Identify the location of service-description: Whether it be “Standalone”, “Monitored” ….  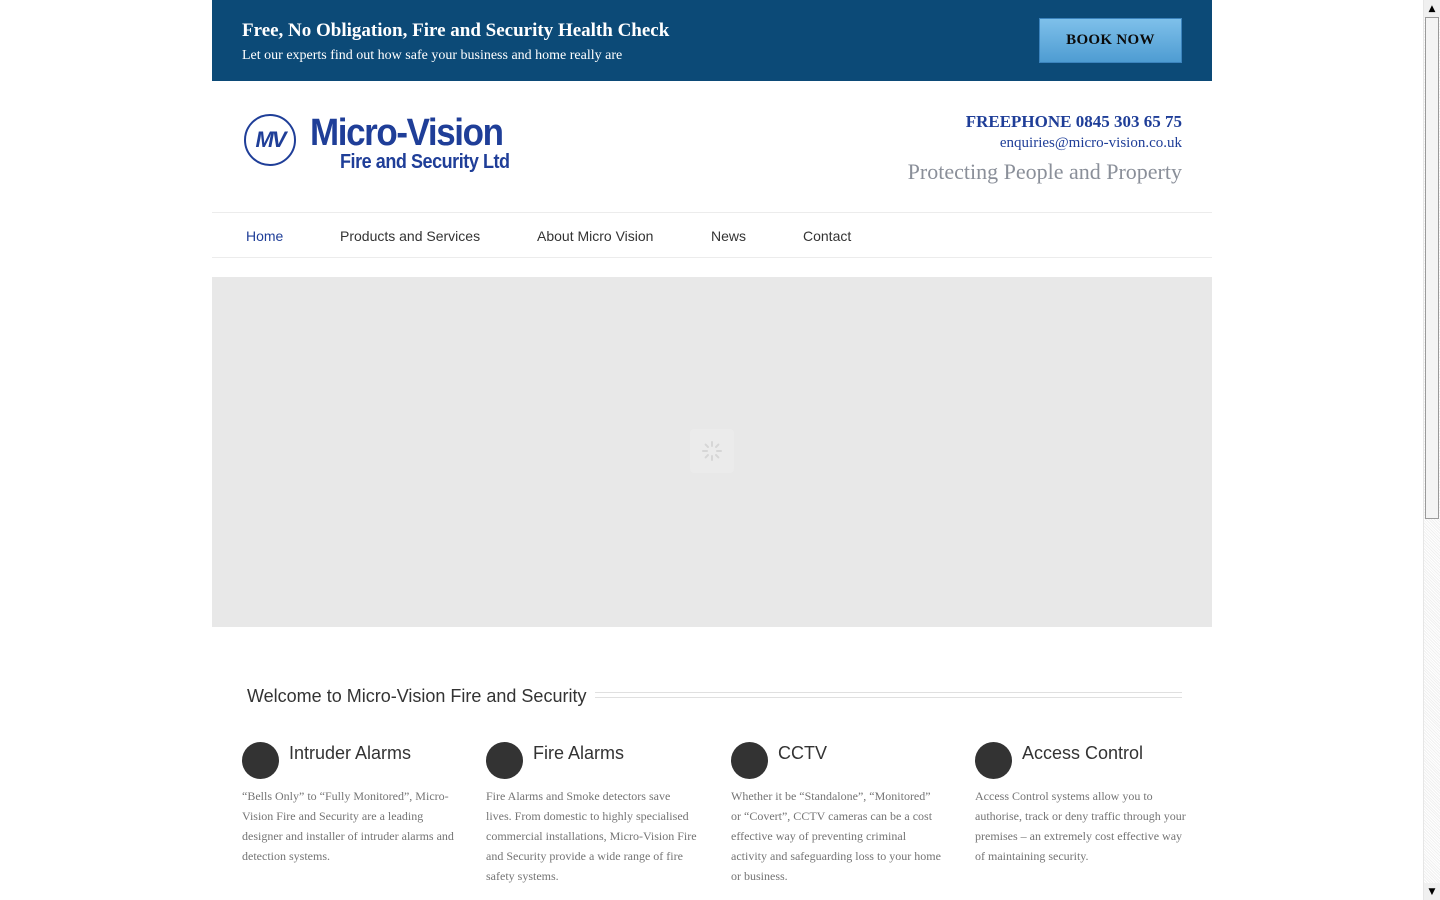
(836, 836).